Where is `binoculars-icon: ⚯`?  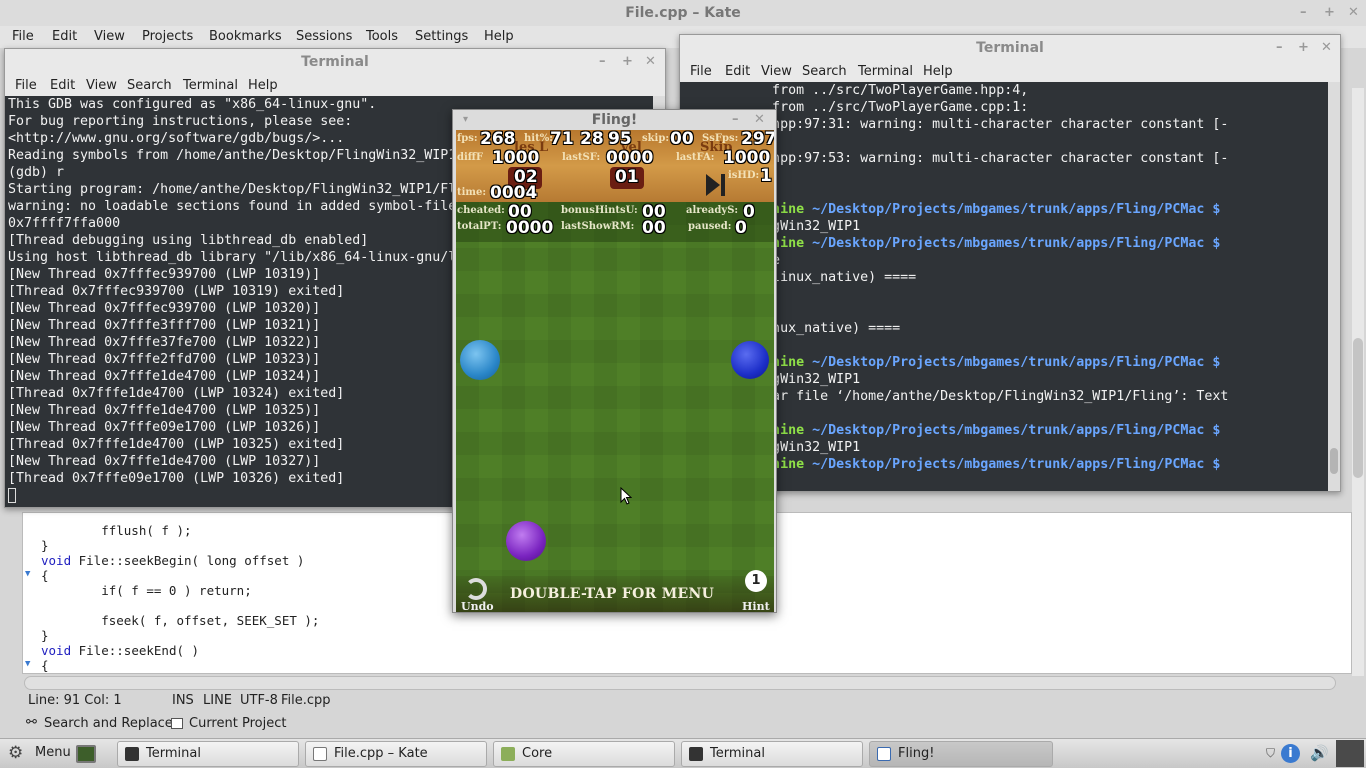
binoculars-icon: ⚯ is located at coordinates (31, 722).